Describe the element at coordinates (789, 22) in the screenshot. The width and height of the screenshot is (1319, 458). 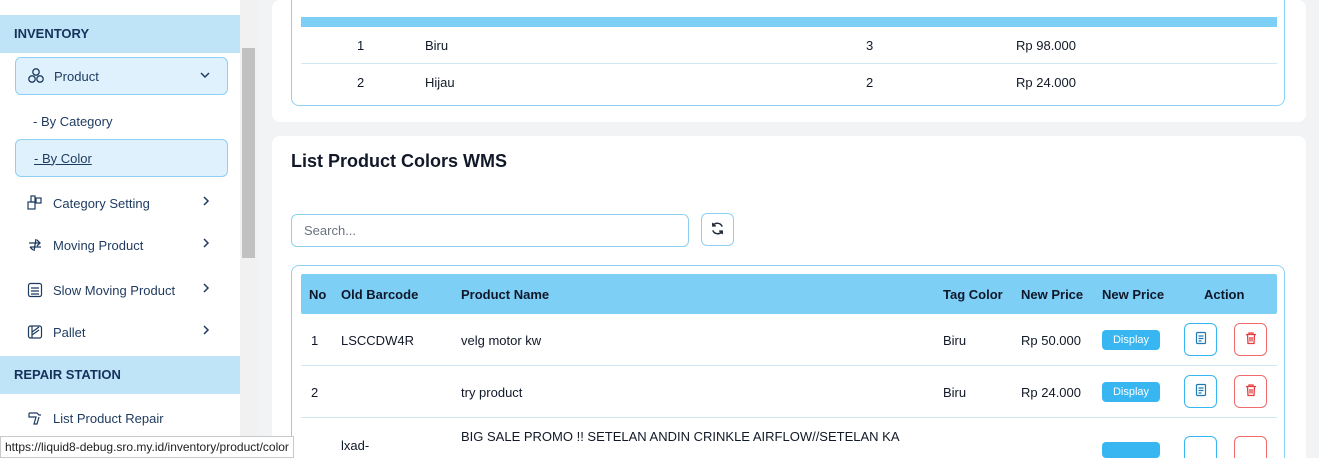
I see `color-summary-table-header` at that location.